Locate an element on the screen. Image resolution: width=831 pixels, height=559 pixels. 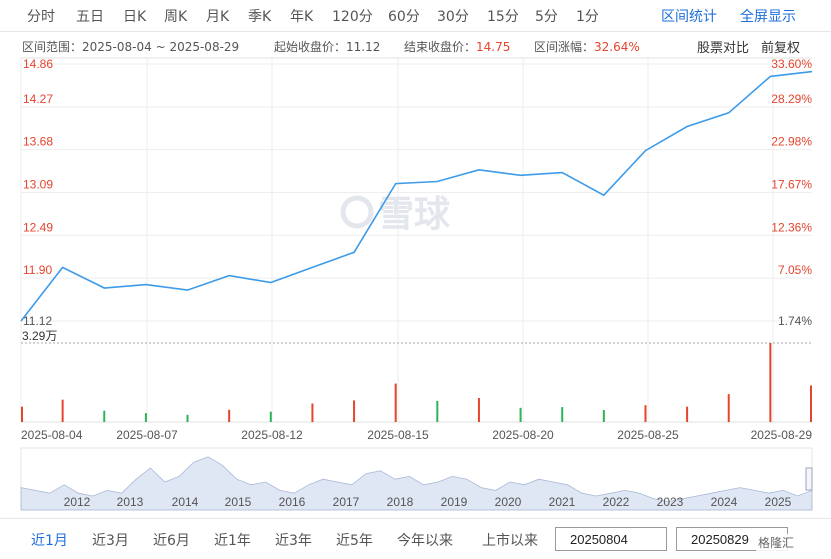
xueqiu-watermark: 雪球 is located at coordinates (395, 214).